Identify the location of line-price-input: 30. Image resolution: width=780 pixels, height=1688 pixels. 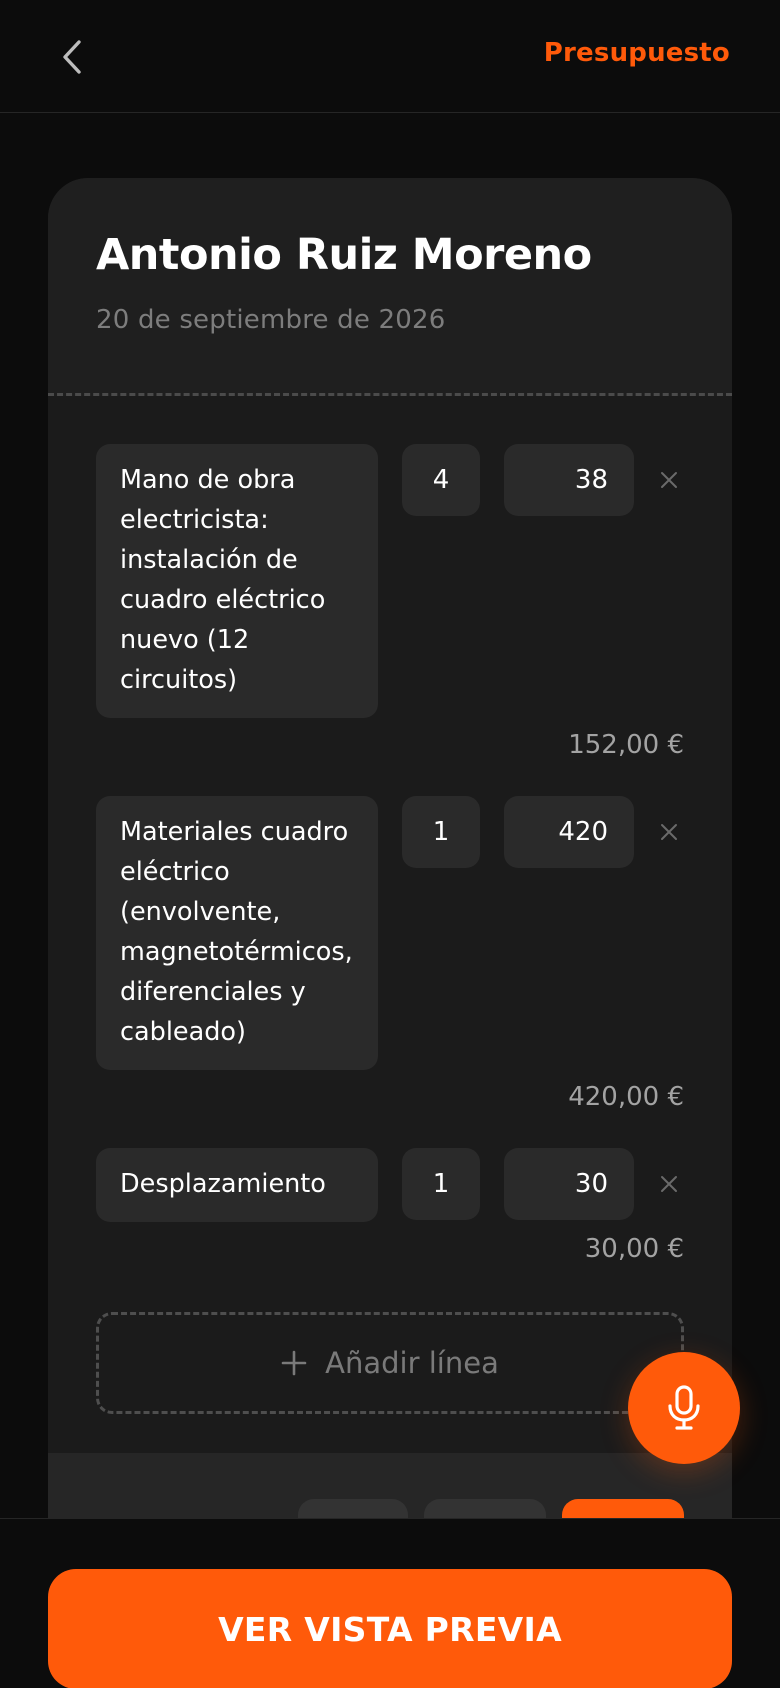
(569, 1184).